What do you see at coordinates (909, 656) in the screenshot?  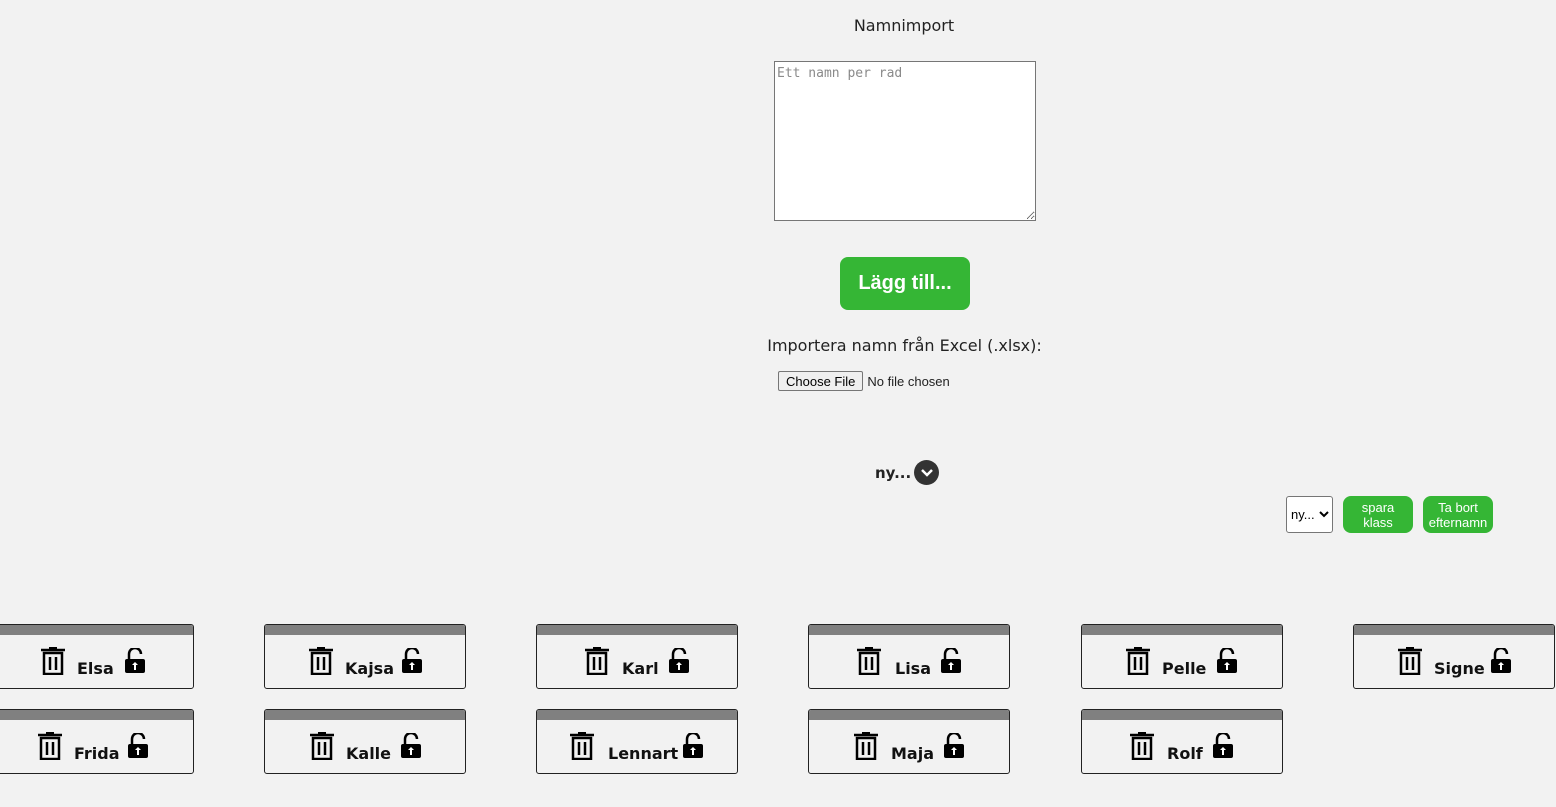 I see `student-card: Lisa` at bounding box center [909, 656].